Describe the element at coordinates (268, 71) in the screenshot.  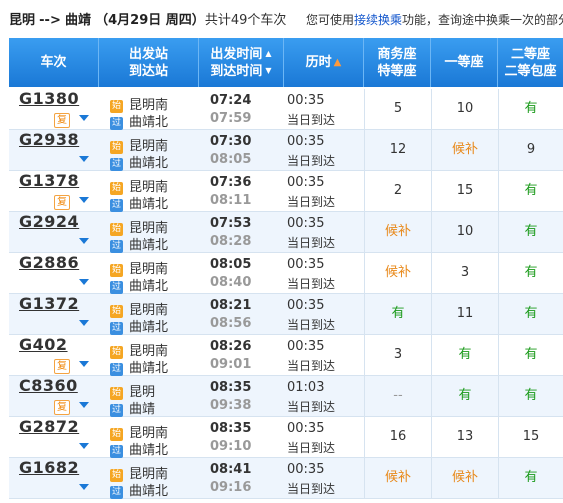
I see `sort-down-icon: ▼` at that location.